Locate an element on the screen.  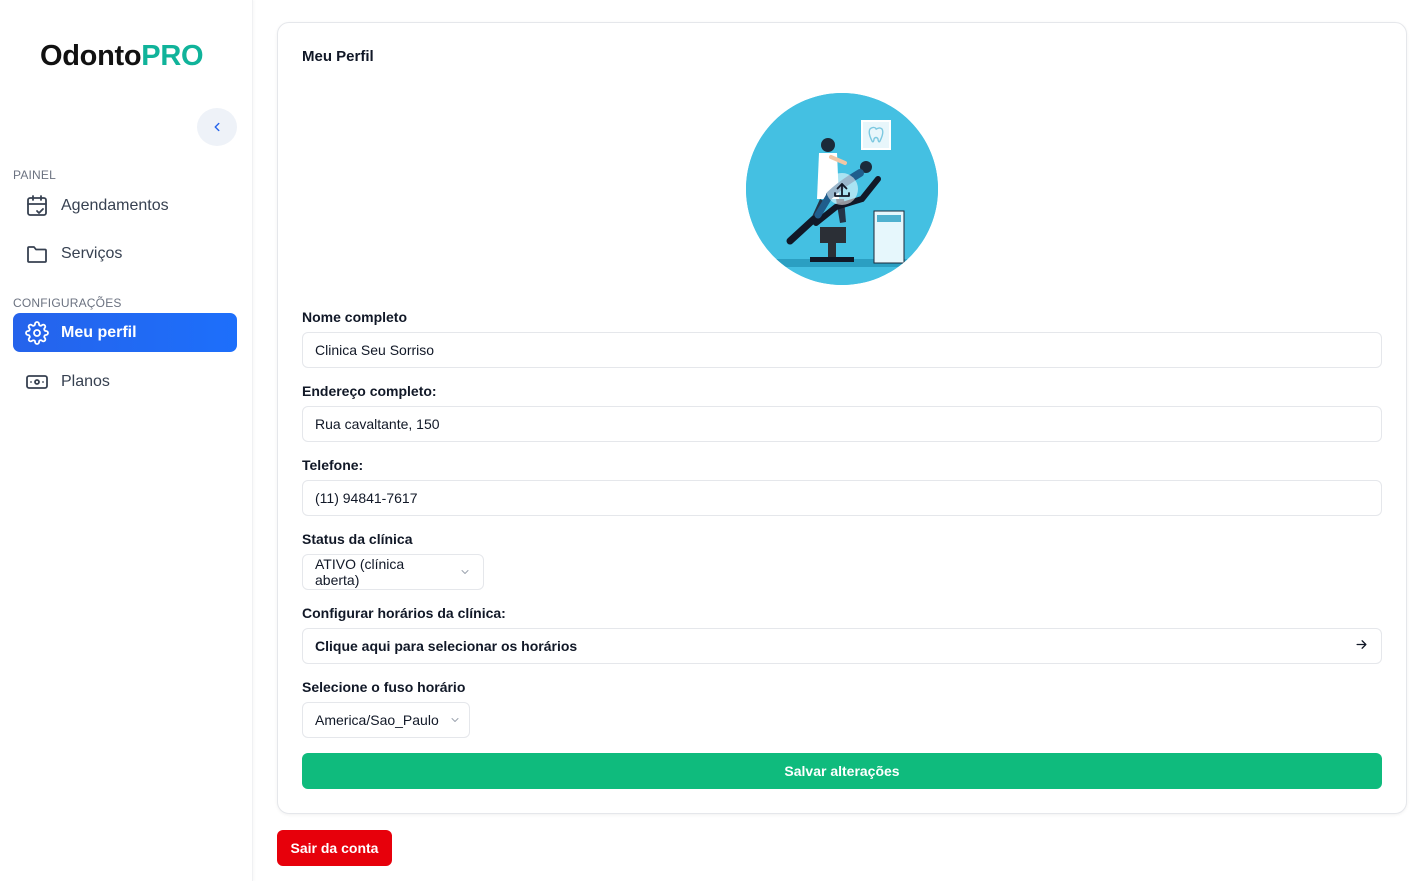
page-title: Meu Perfil is located at coordinates (338, 56).